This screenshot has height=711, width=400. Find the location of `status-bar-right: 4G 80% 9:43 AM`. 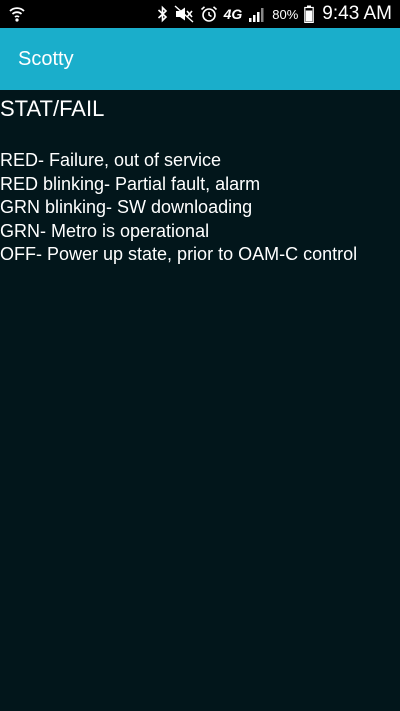

status-bar-right: 4G 80% 9:43 AM is located at coordinates (274, 14).